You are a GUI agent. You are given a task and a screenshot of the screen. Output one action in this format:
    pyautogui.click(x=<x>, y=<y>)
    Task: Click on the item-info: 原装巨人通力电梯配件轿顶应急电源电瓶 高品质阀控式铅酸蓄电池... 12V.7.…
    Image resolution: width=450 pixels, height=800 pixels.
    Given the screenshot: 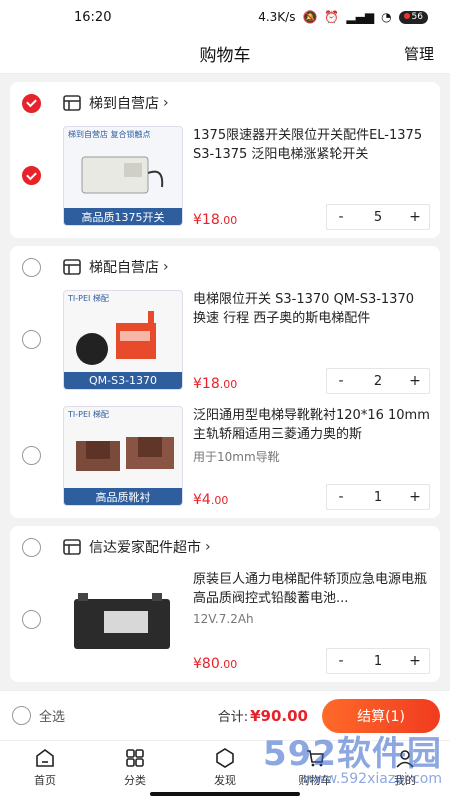 What is the action you would take?
    pyautogui.click(x=311, y=622)
    